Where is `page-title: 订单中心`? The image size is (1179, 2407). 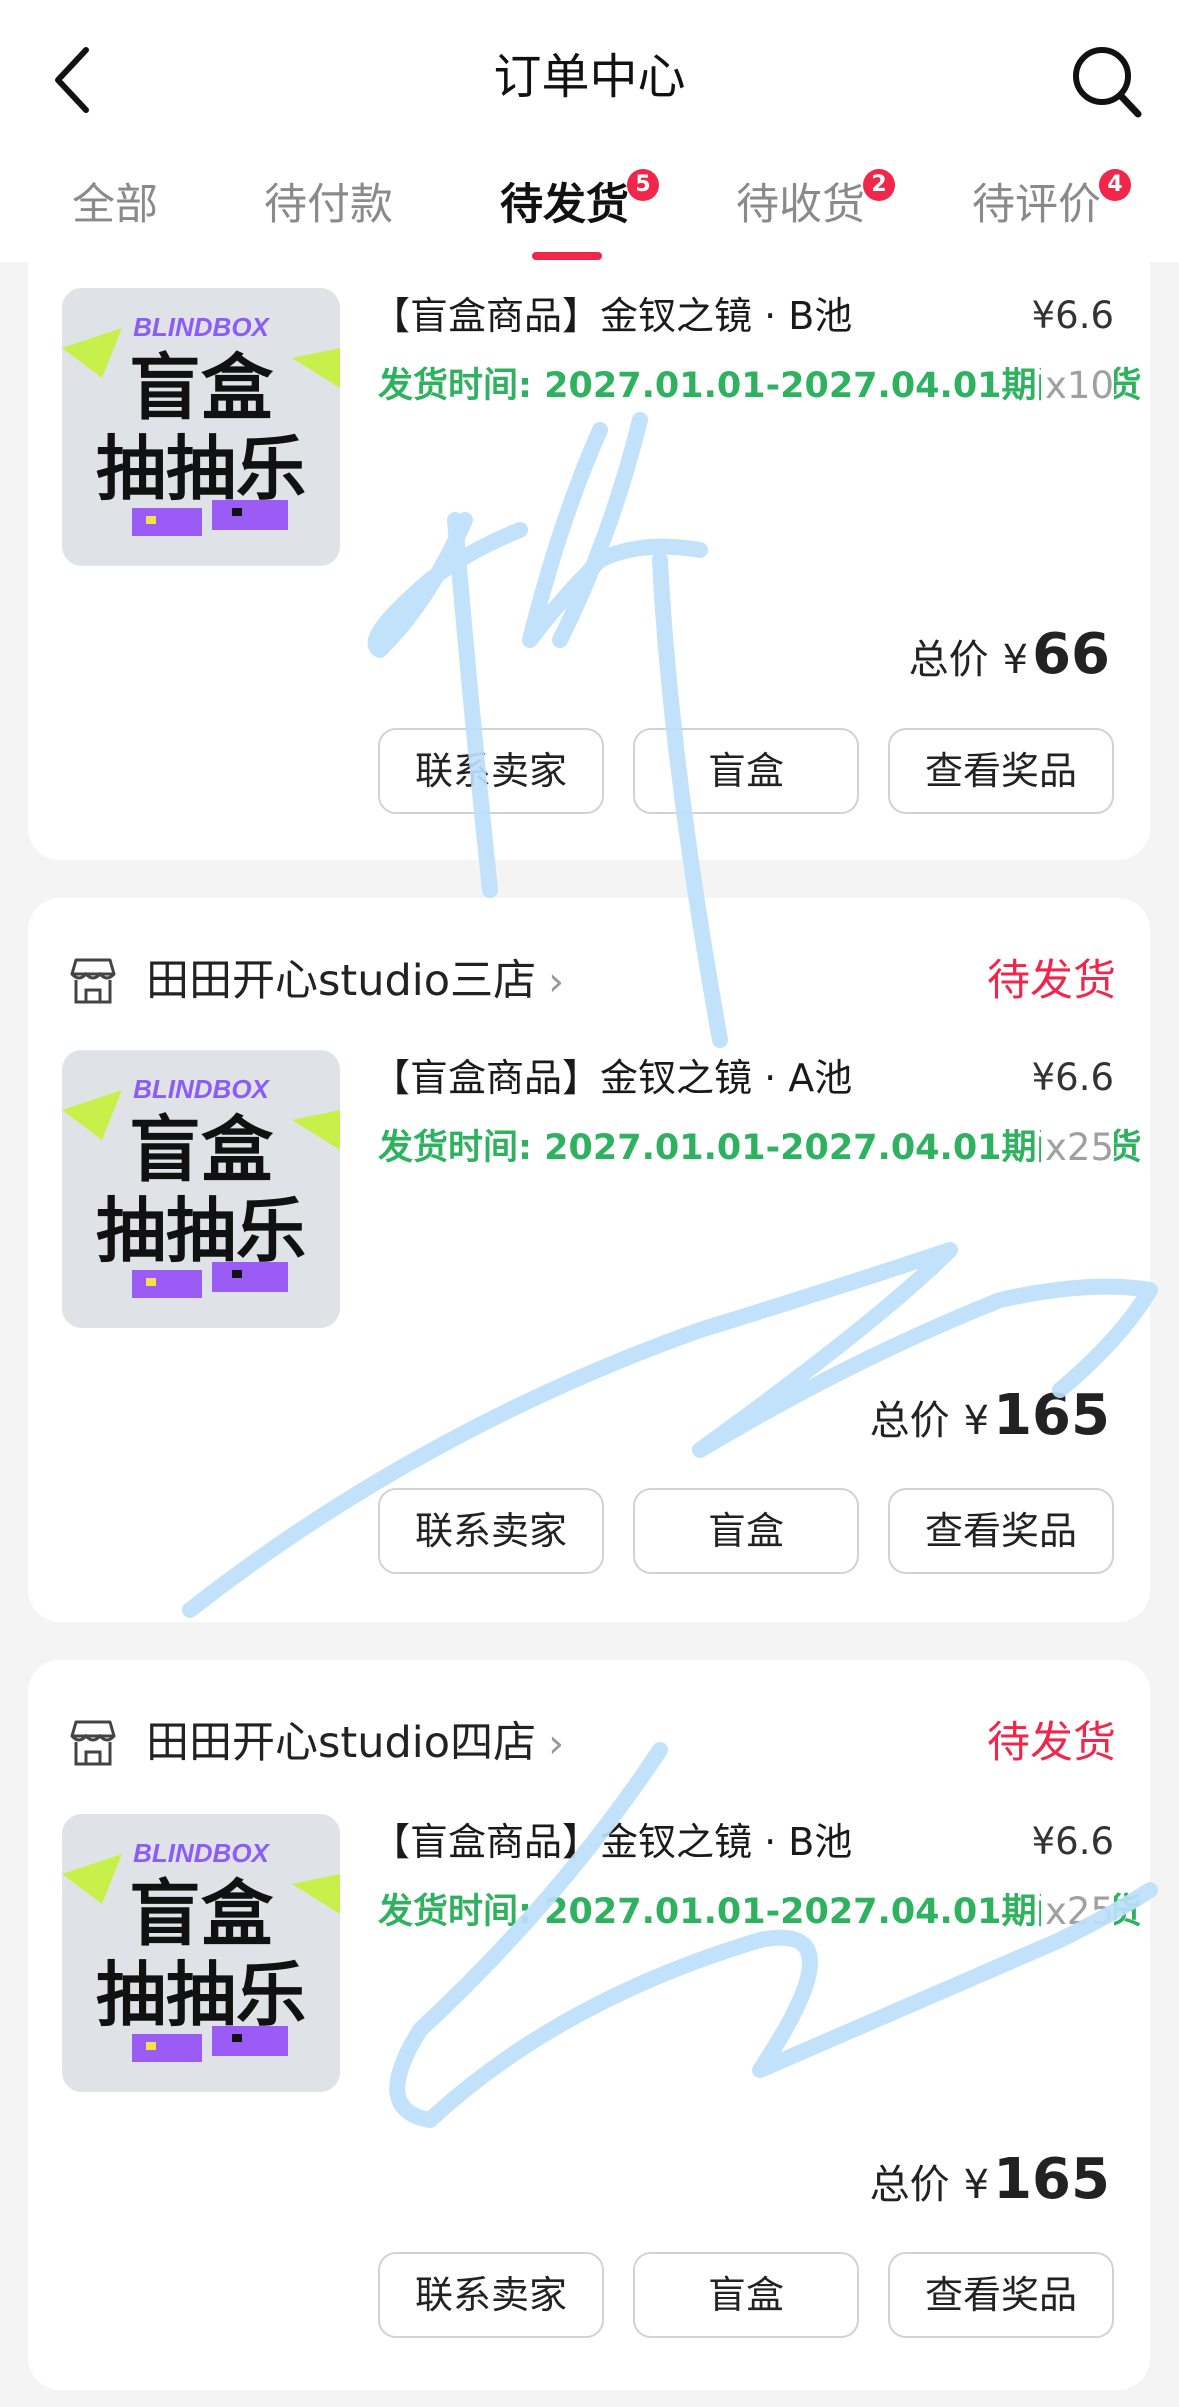 page-title: 订单中心 is located at coordinates (589, 77).